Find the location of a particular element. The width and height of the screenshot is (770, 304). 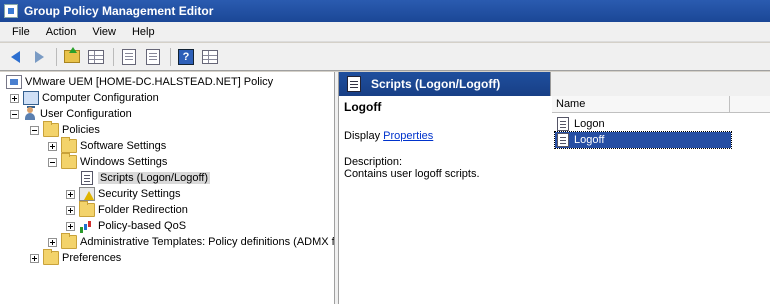

tree-label: Policy-based QoS is located at coordinates (142, 226).